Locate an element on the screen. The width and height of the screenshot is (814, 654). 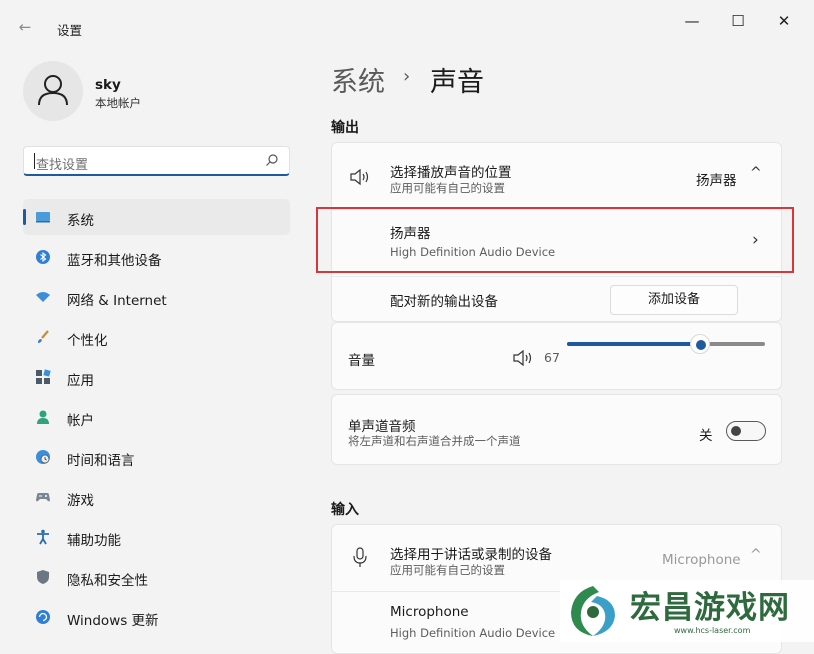
sidebar-item-label: Windows 更新 is located at coordinates (113, 621).